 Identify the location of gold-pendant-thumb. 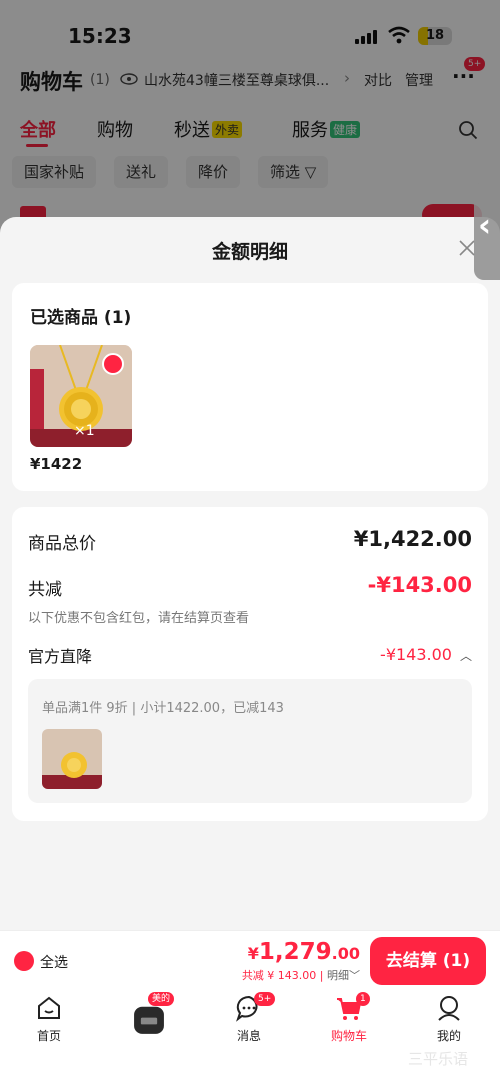
(72, 759).